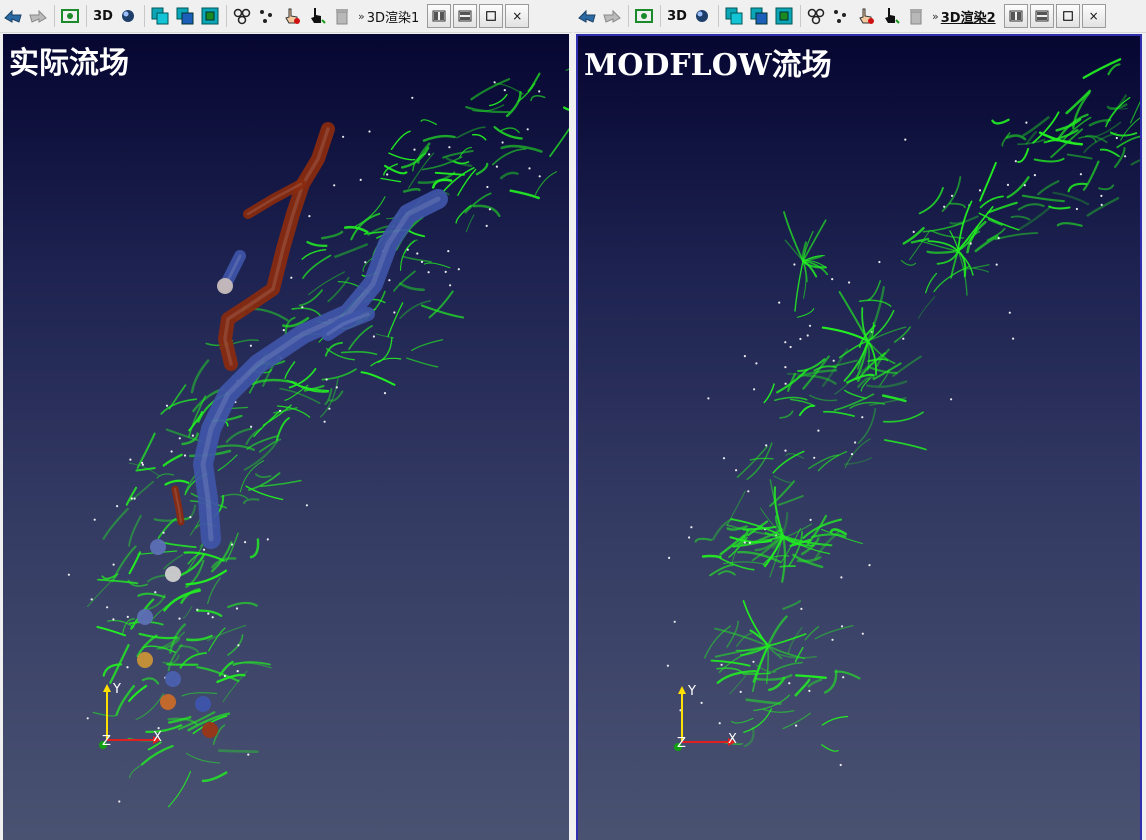  I want to click on toolbar-render-1: 3D » 3D渲染1 ×, so click(286, 16).